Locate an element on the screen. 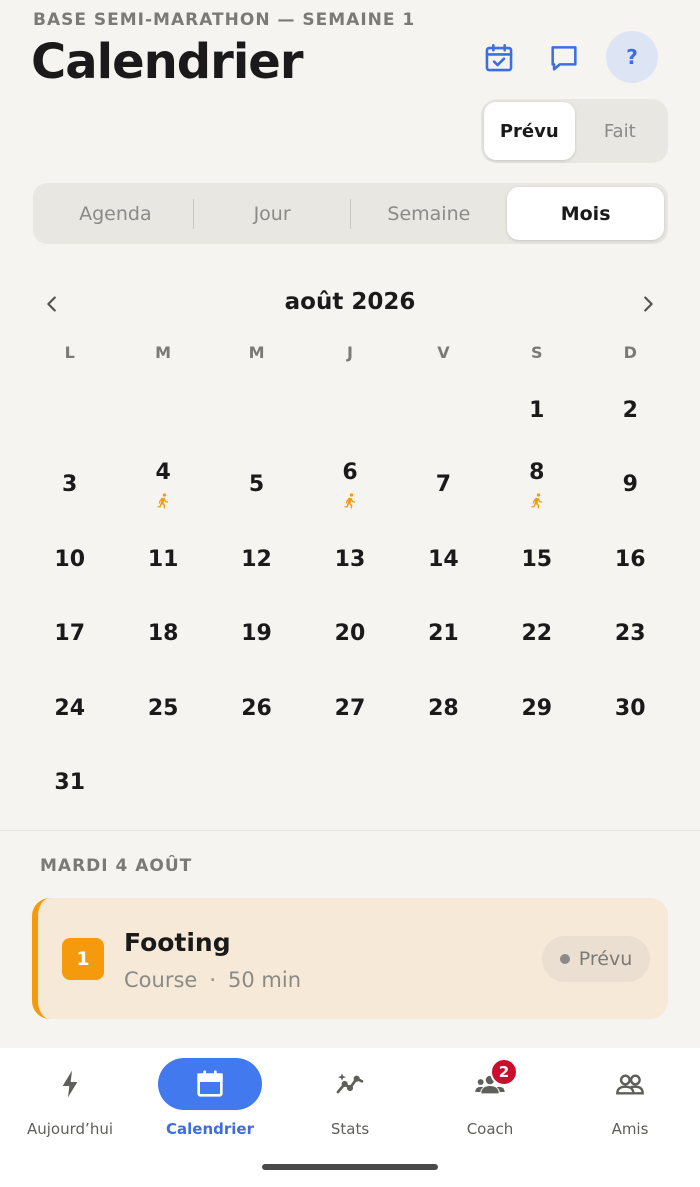  weekday-header: L M M J V S D is located at coordinates (350, 352).